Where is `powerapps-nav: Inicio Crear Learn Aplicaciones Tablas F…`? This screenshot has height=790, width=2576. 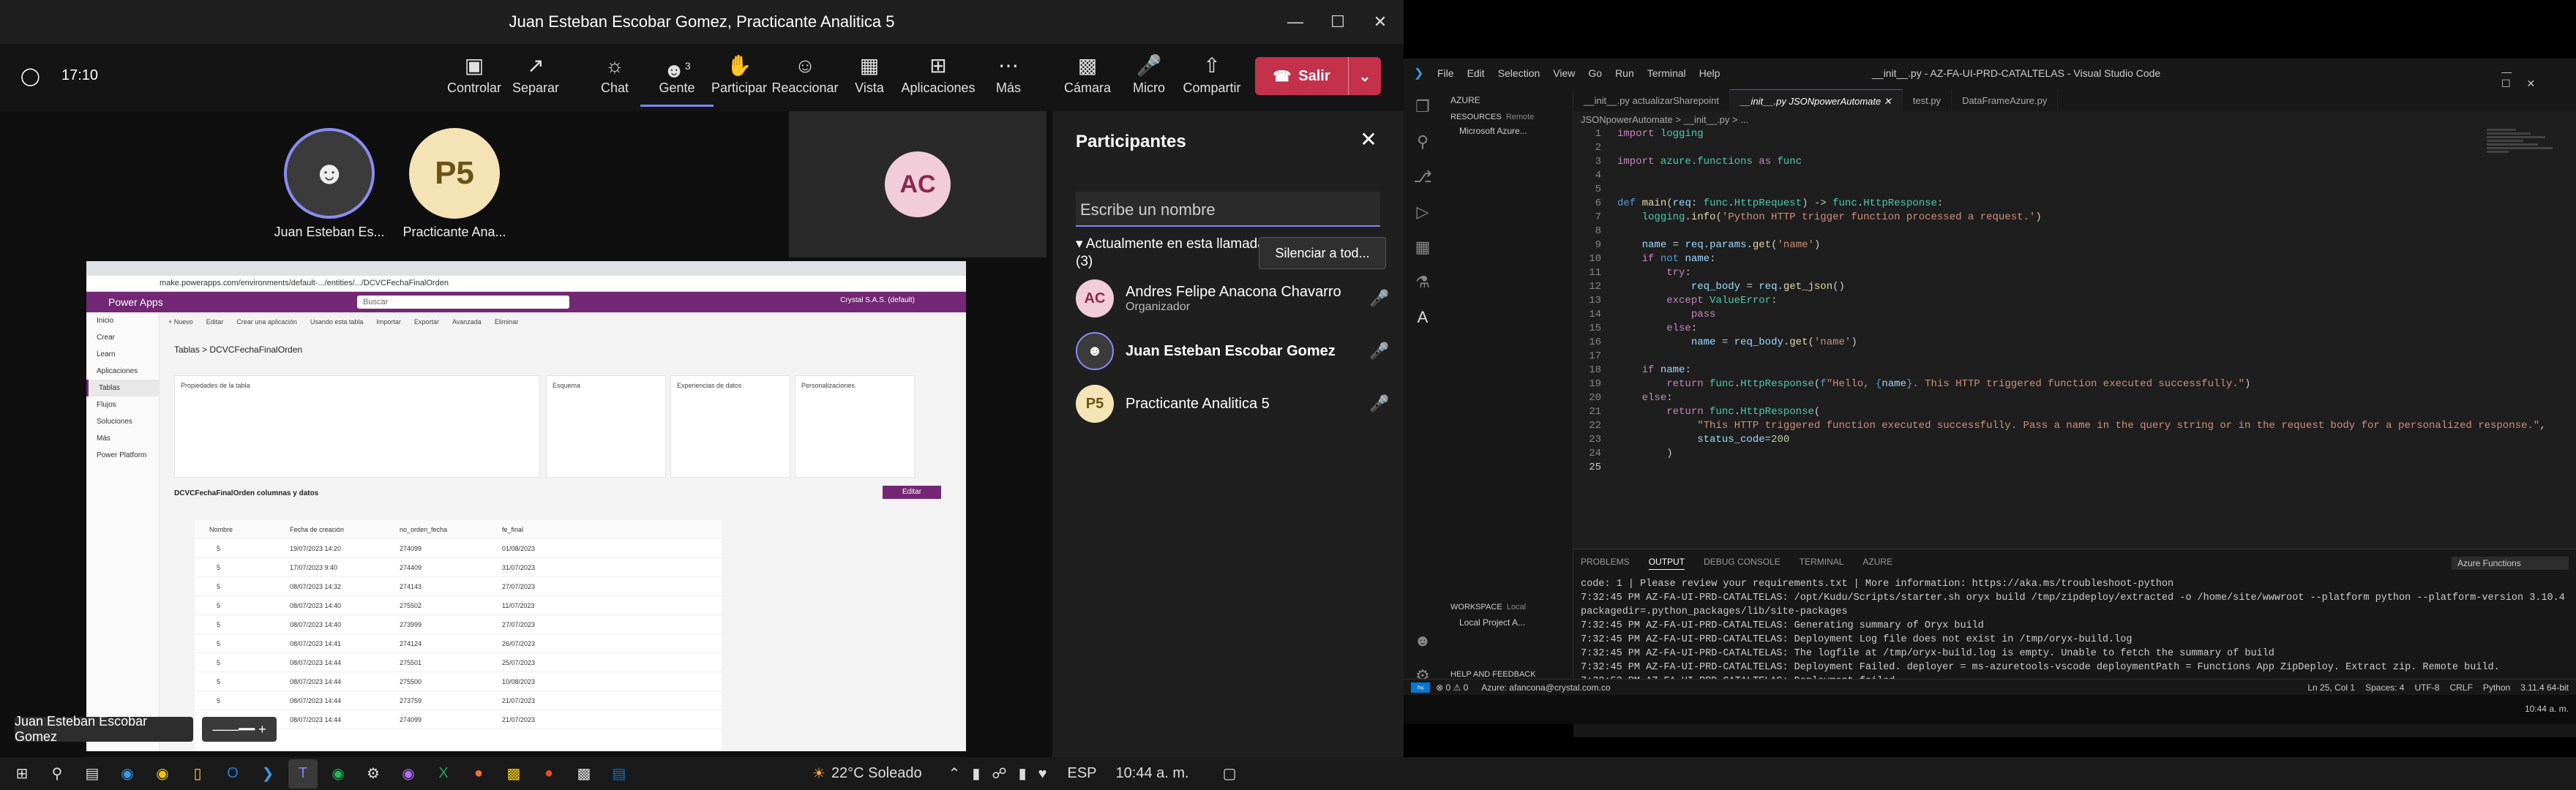 powerapps-nav: Inicio Crear Learn Aplicaciones Tablas F… is located at coordinates (123, 531).